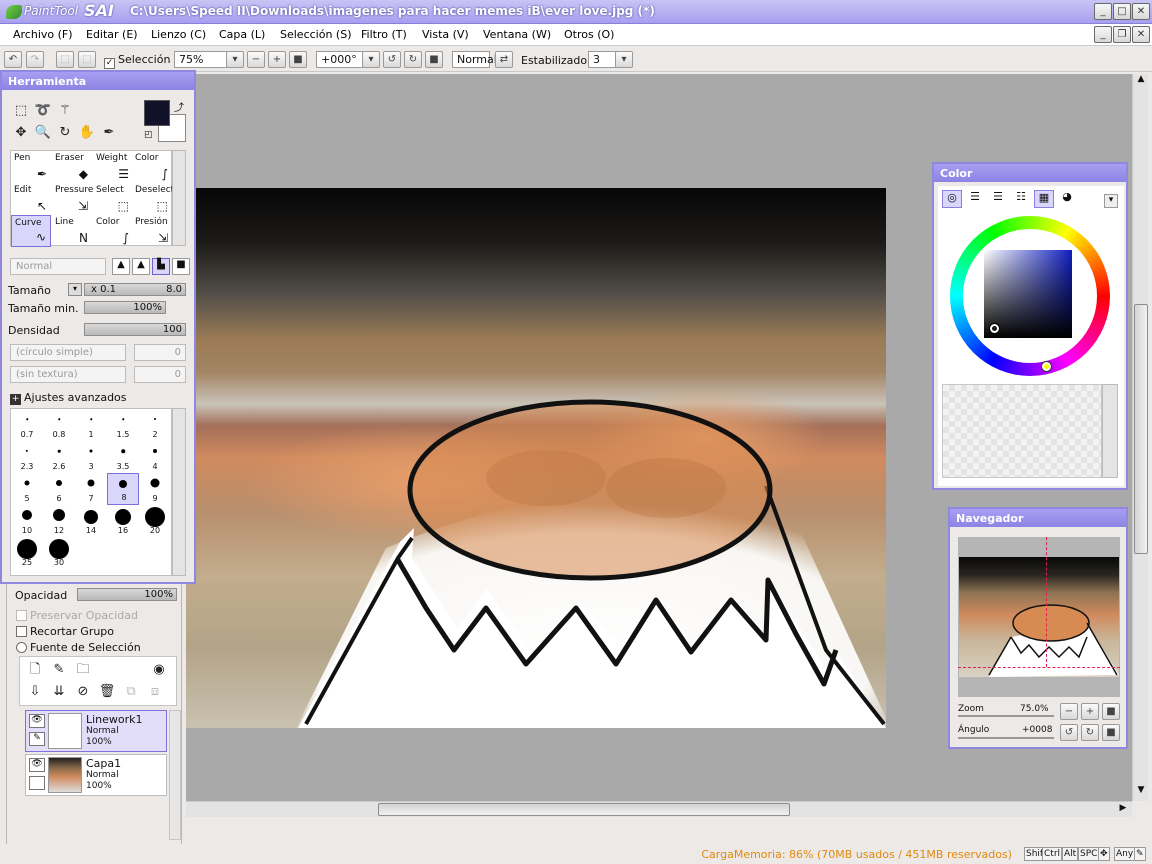 Image resolution: width=1152 pixels, height=864 pixels. I want to click on swatch-scrollbar, so click(1110, 431).